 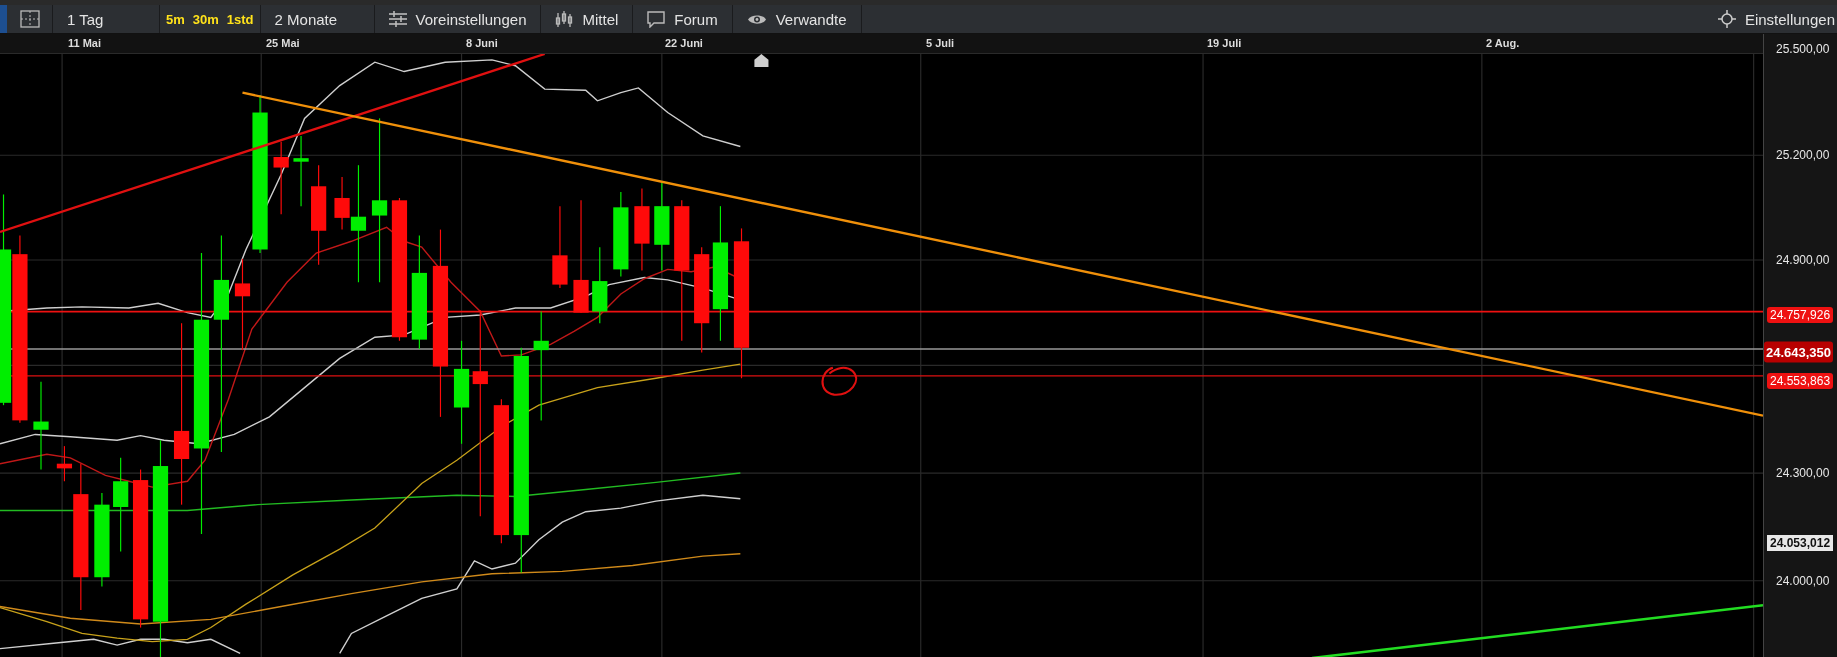 I want to click on price-tick: 25.200,00, so click(x=1803, y=155).